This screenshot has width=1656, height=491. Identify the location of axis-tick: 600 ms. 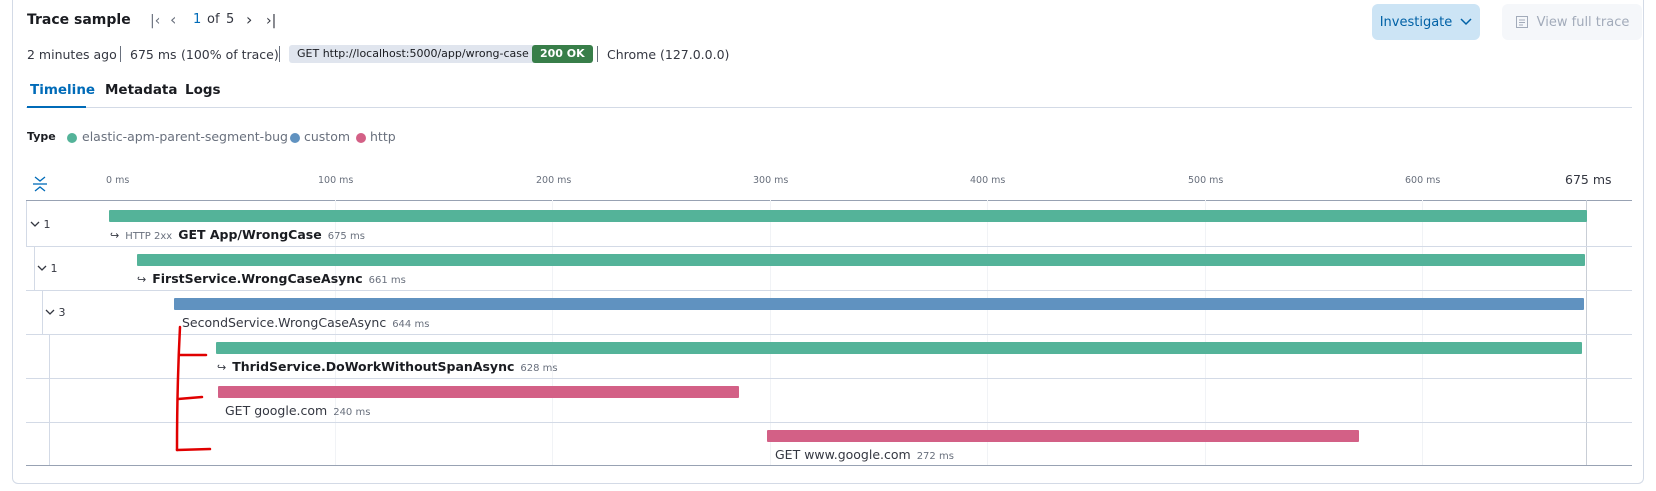
(1423, 180).